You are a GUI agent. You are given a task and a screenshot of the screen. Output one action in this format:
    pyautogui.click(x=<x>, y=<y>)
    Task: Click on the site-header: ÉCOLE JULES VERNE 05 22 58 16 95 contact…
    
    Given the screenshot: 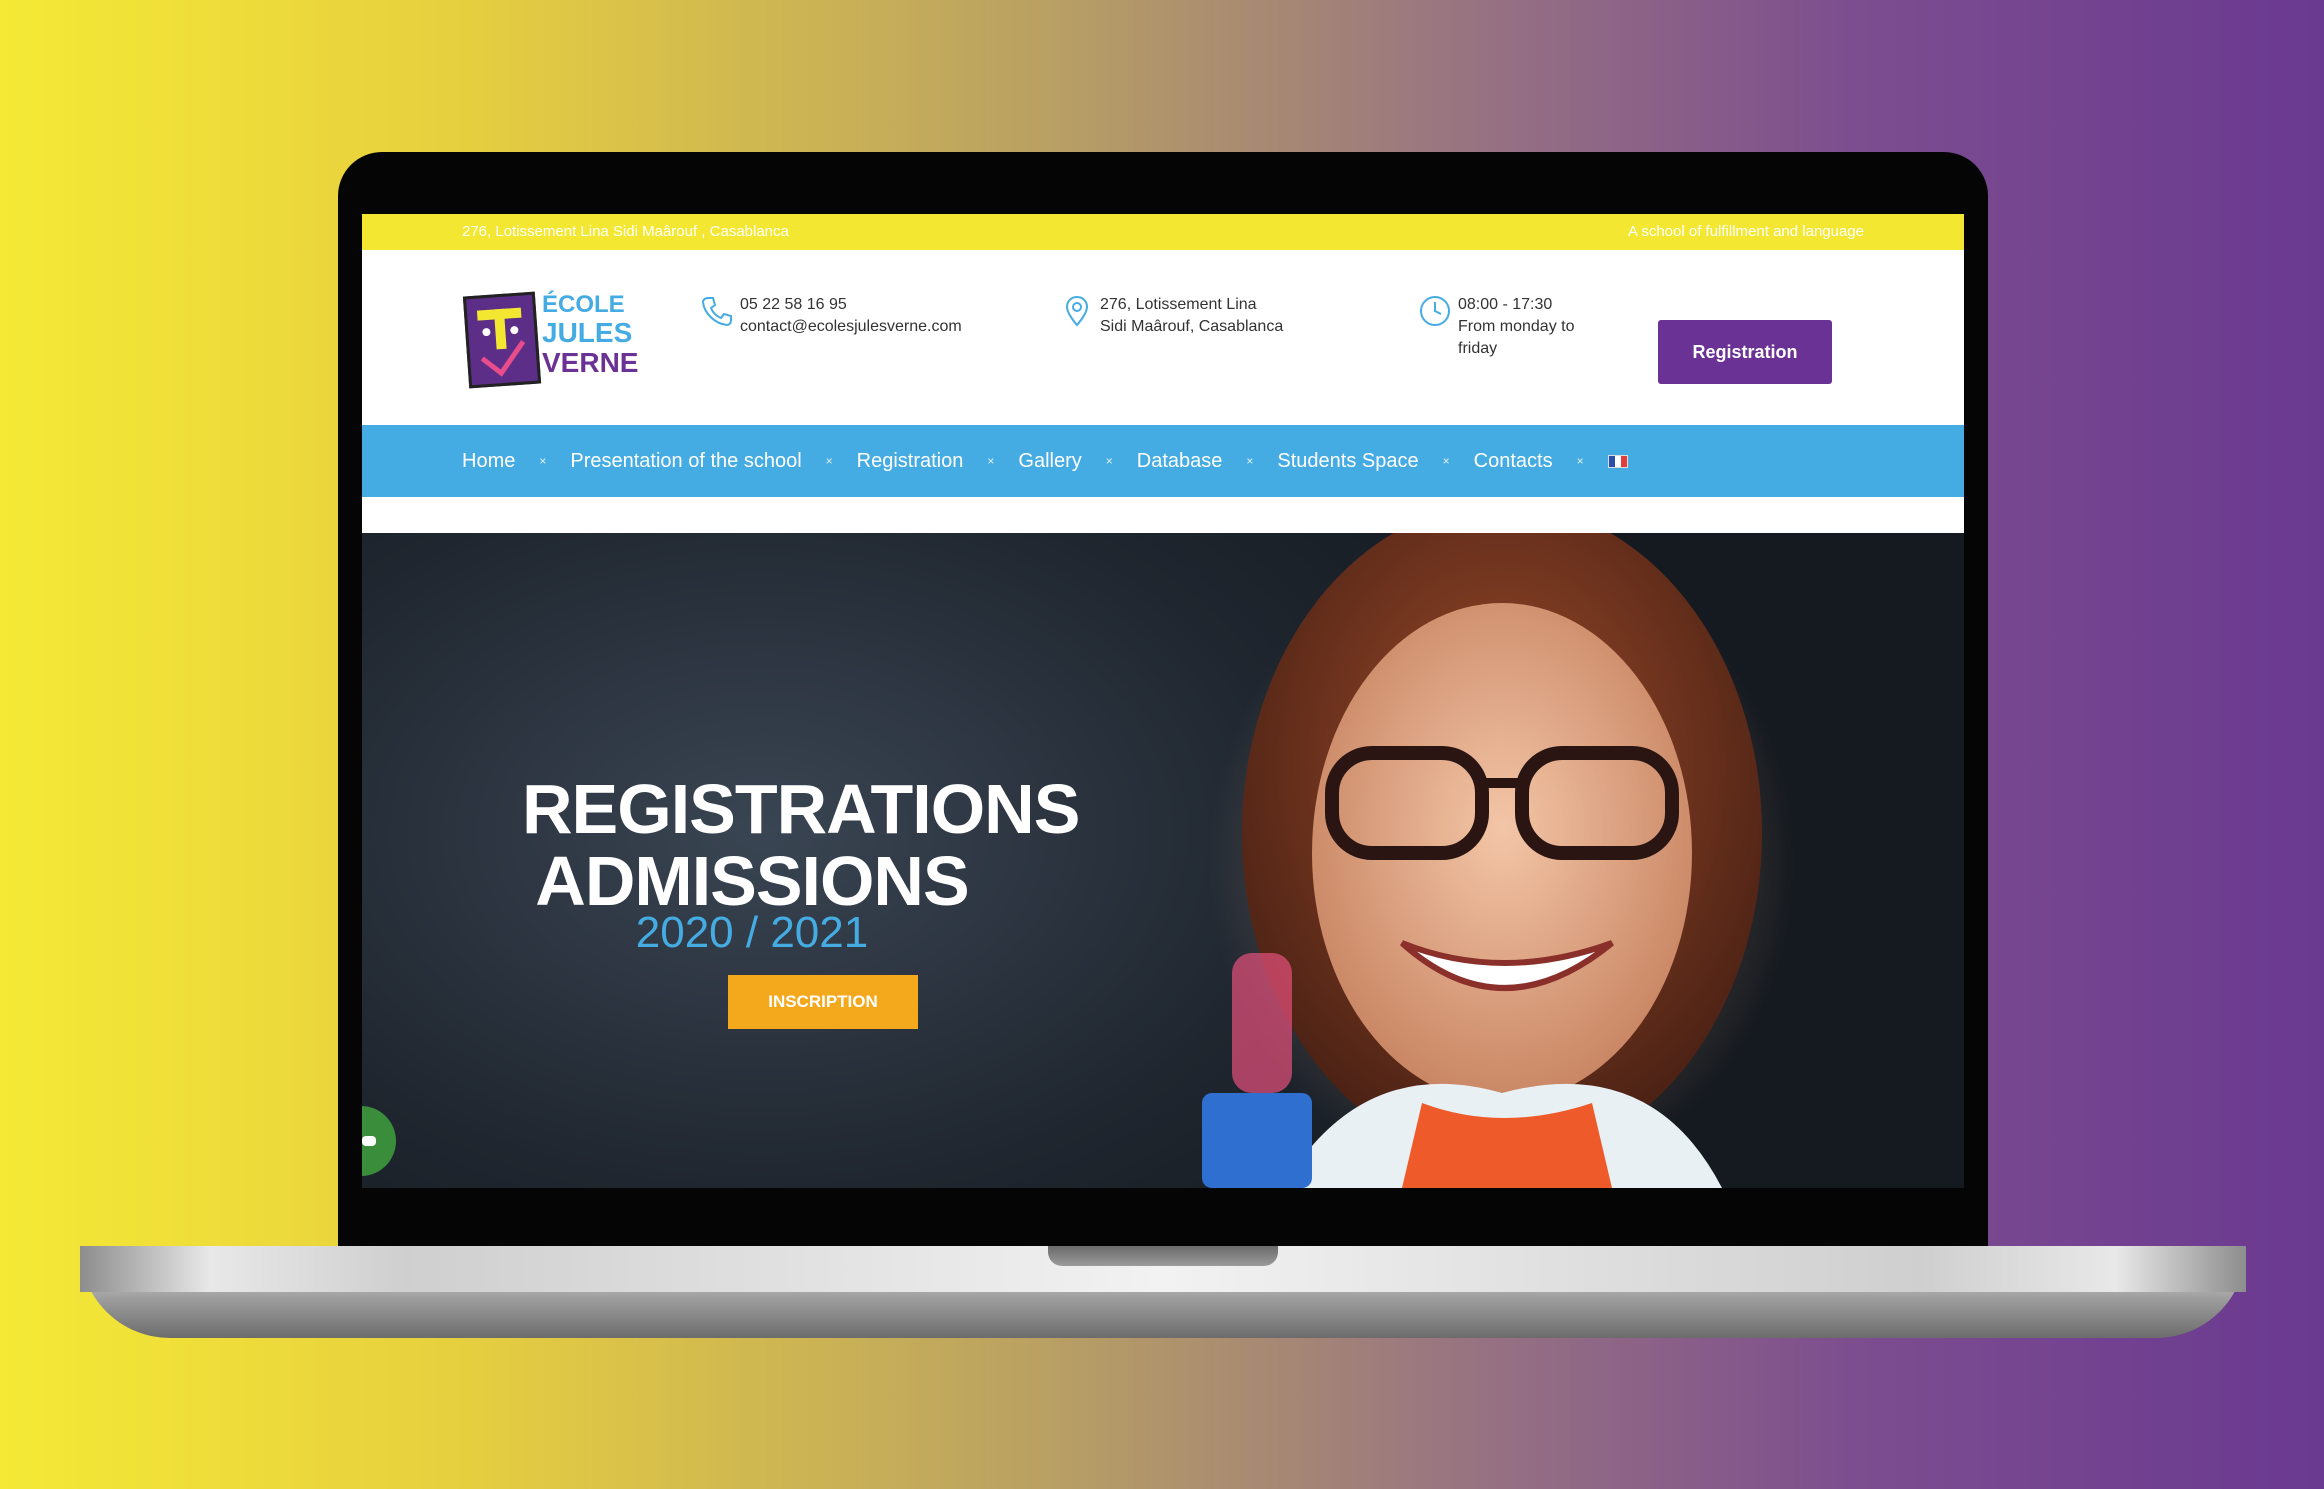 What is the action you would take?
    pyautogui.click(x=1163, y=337)
    